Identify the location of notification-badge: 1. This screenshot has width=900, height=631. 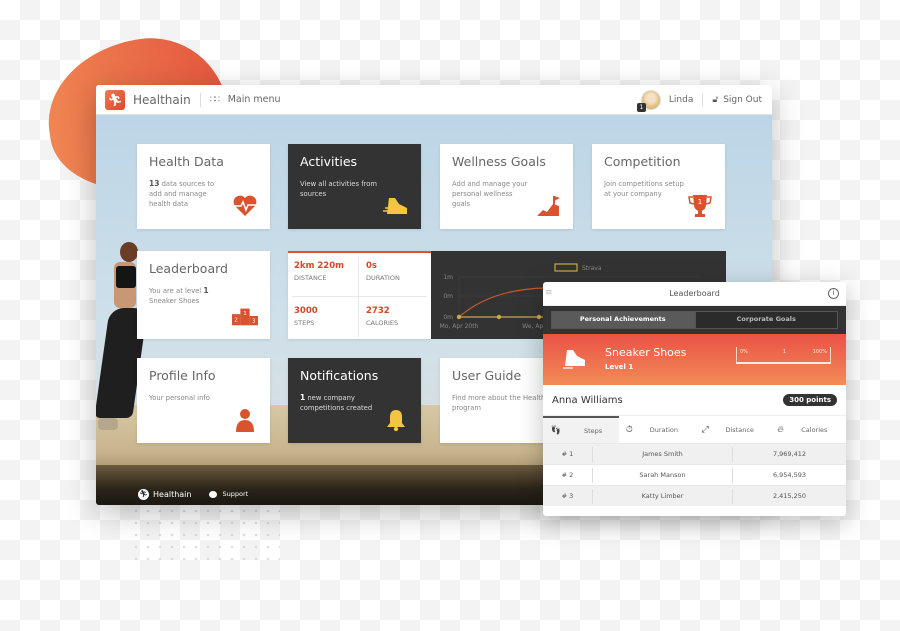
(641, 107).